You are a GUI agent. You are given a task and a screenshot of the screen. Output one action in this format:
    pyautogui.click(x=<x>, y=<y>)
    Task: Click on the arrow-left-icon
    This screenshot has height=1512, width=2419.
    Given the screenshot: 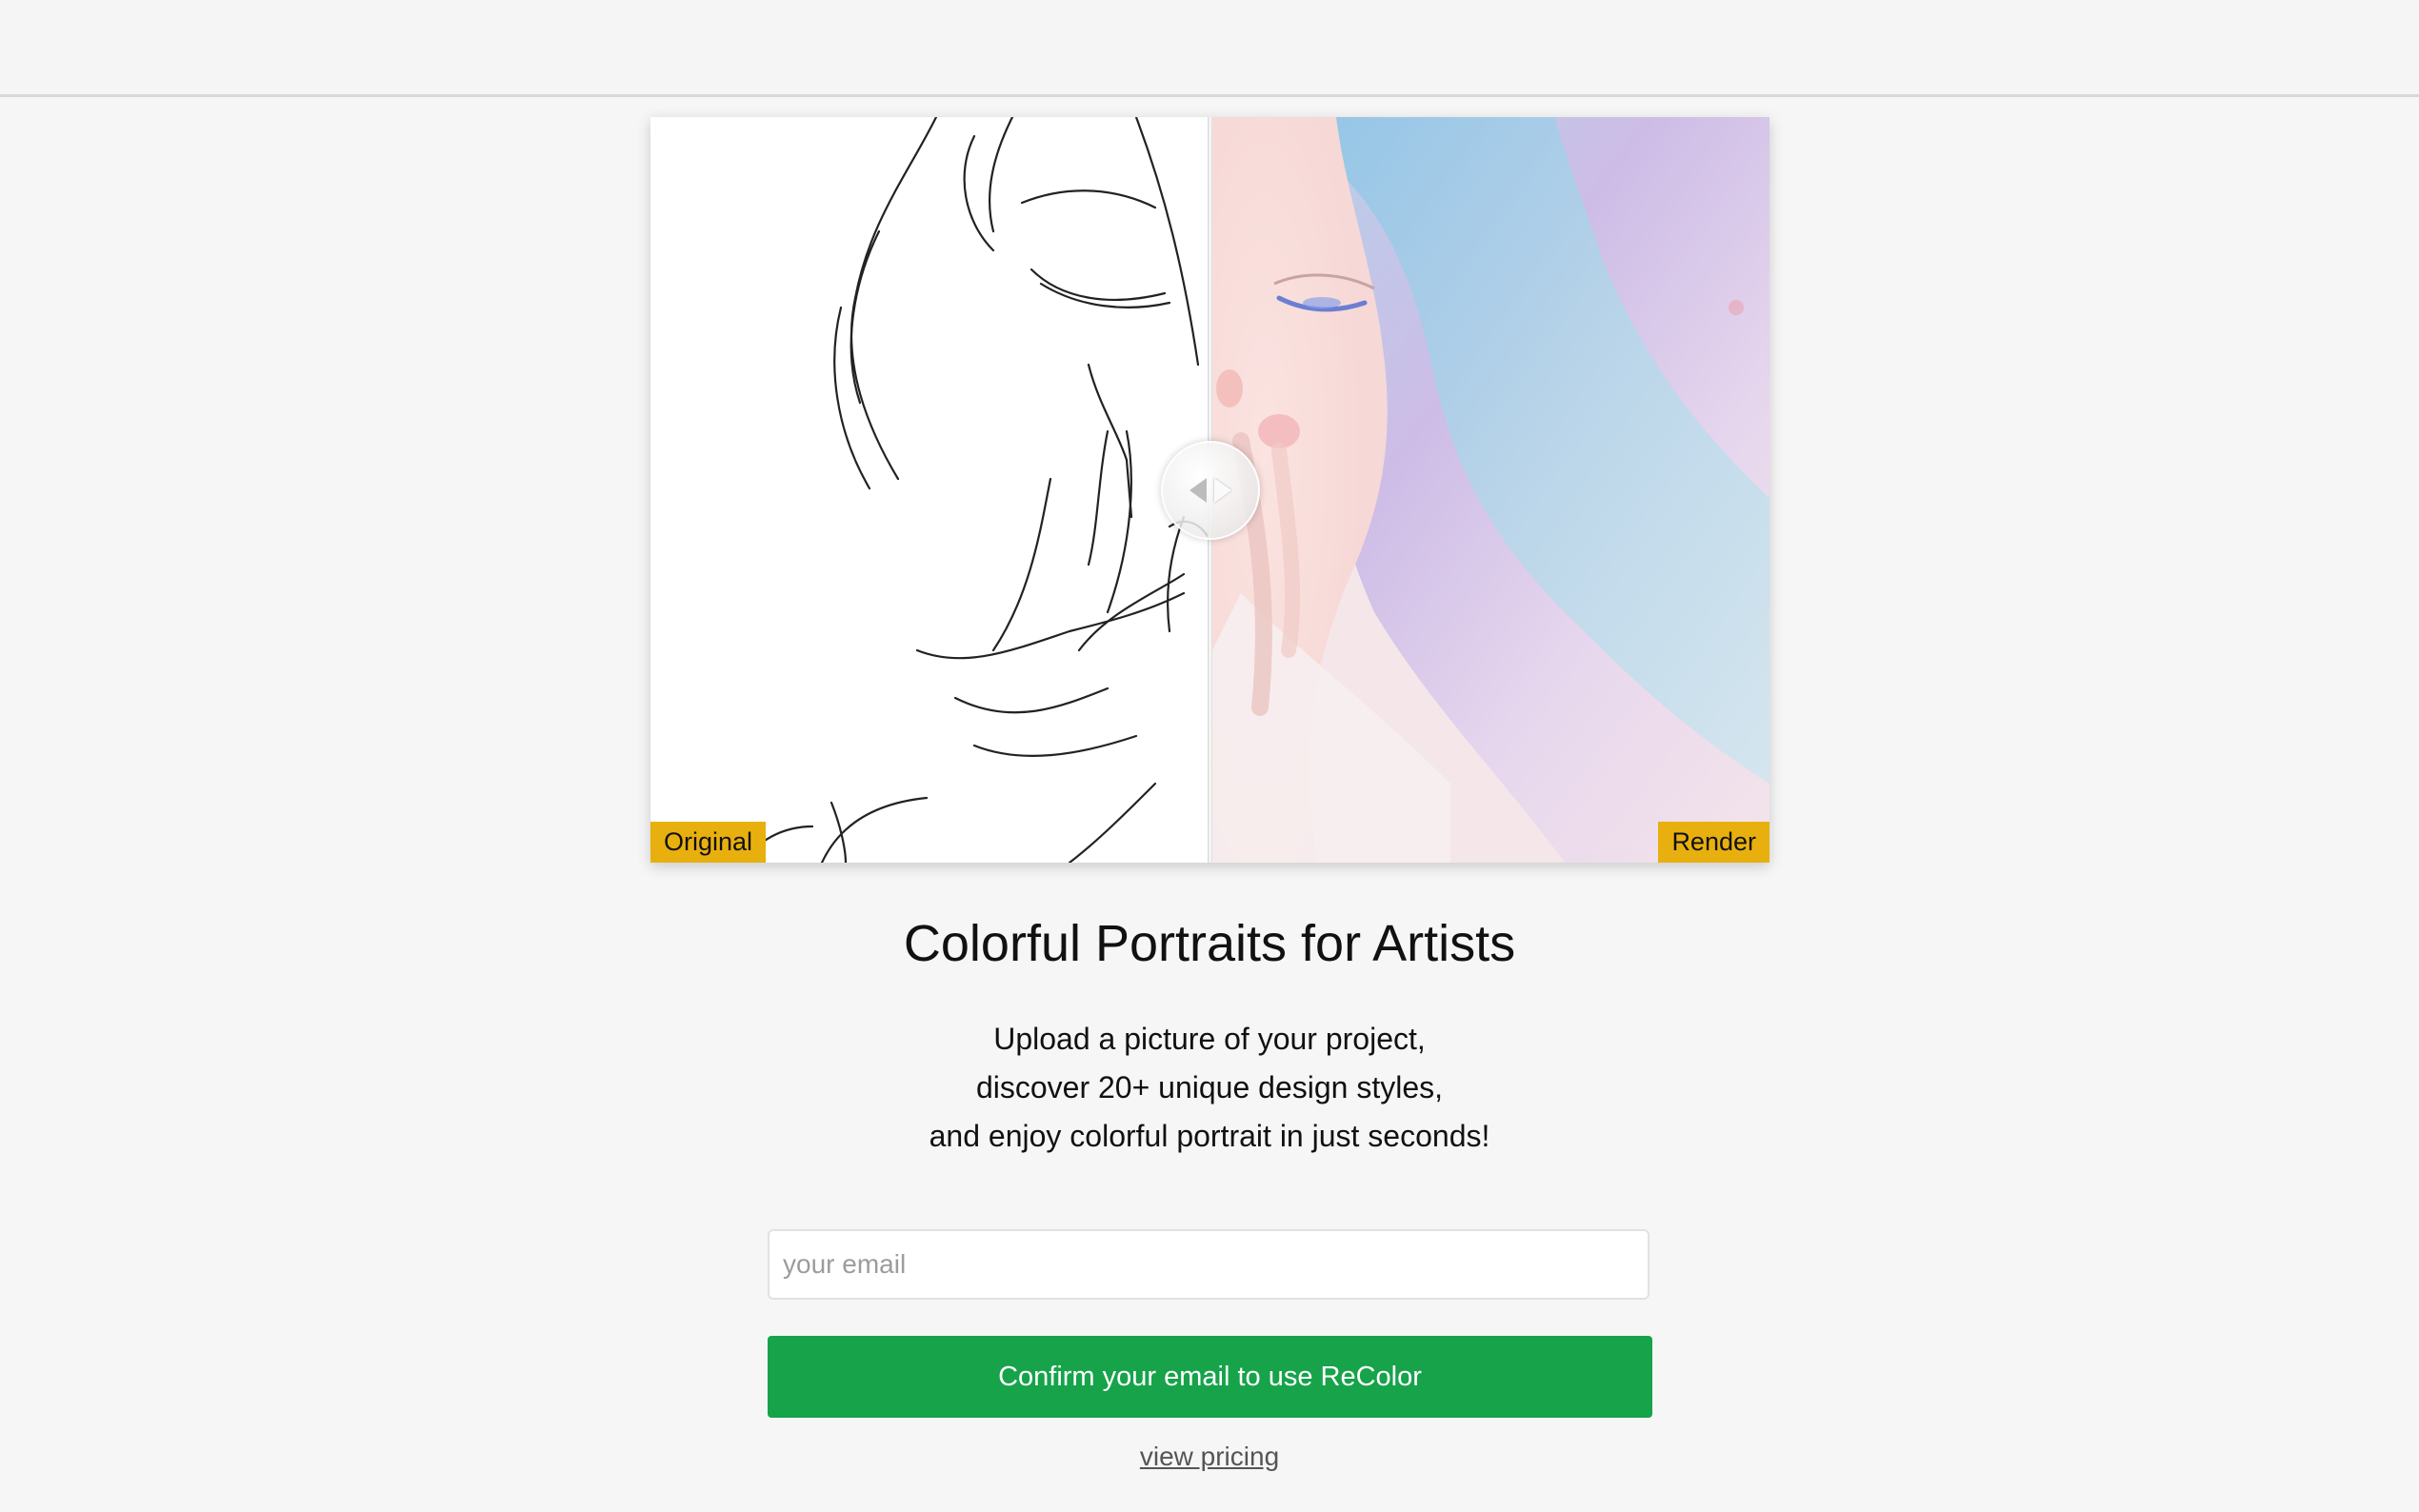 What is the action you would take?
    pyautogui.click(x=1198, y=490)
    